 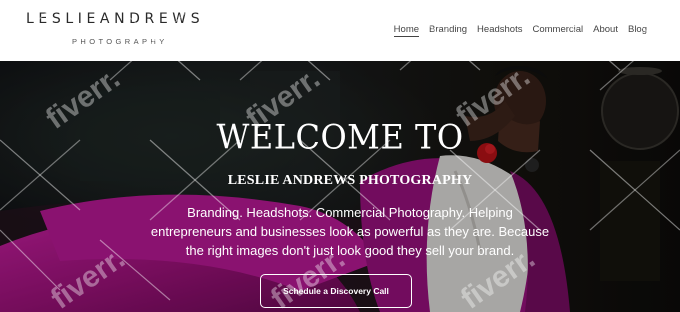 I want to click on nav-item-headshots: Headshots, so click(x=499, y=30).